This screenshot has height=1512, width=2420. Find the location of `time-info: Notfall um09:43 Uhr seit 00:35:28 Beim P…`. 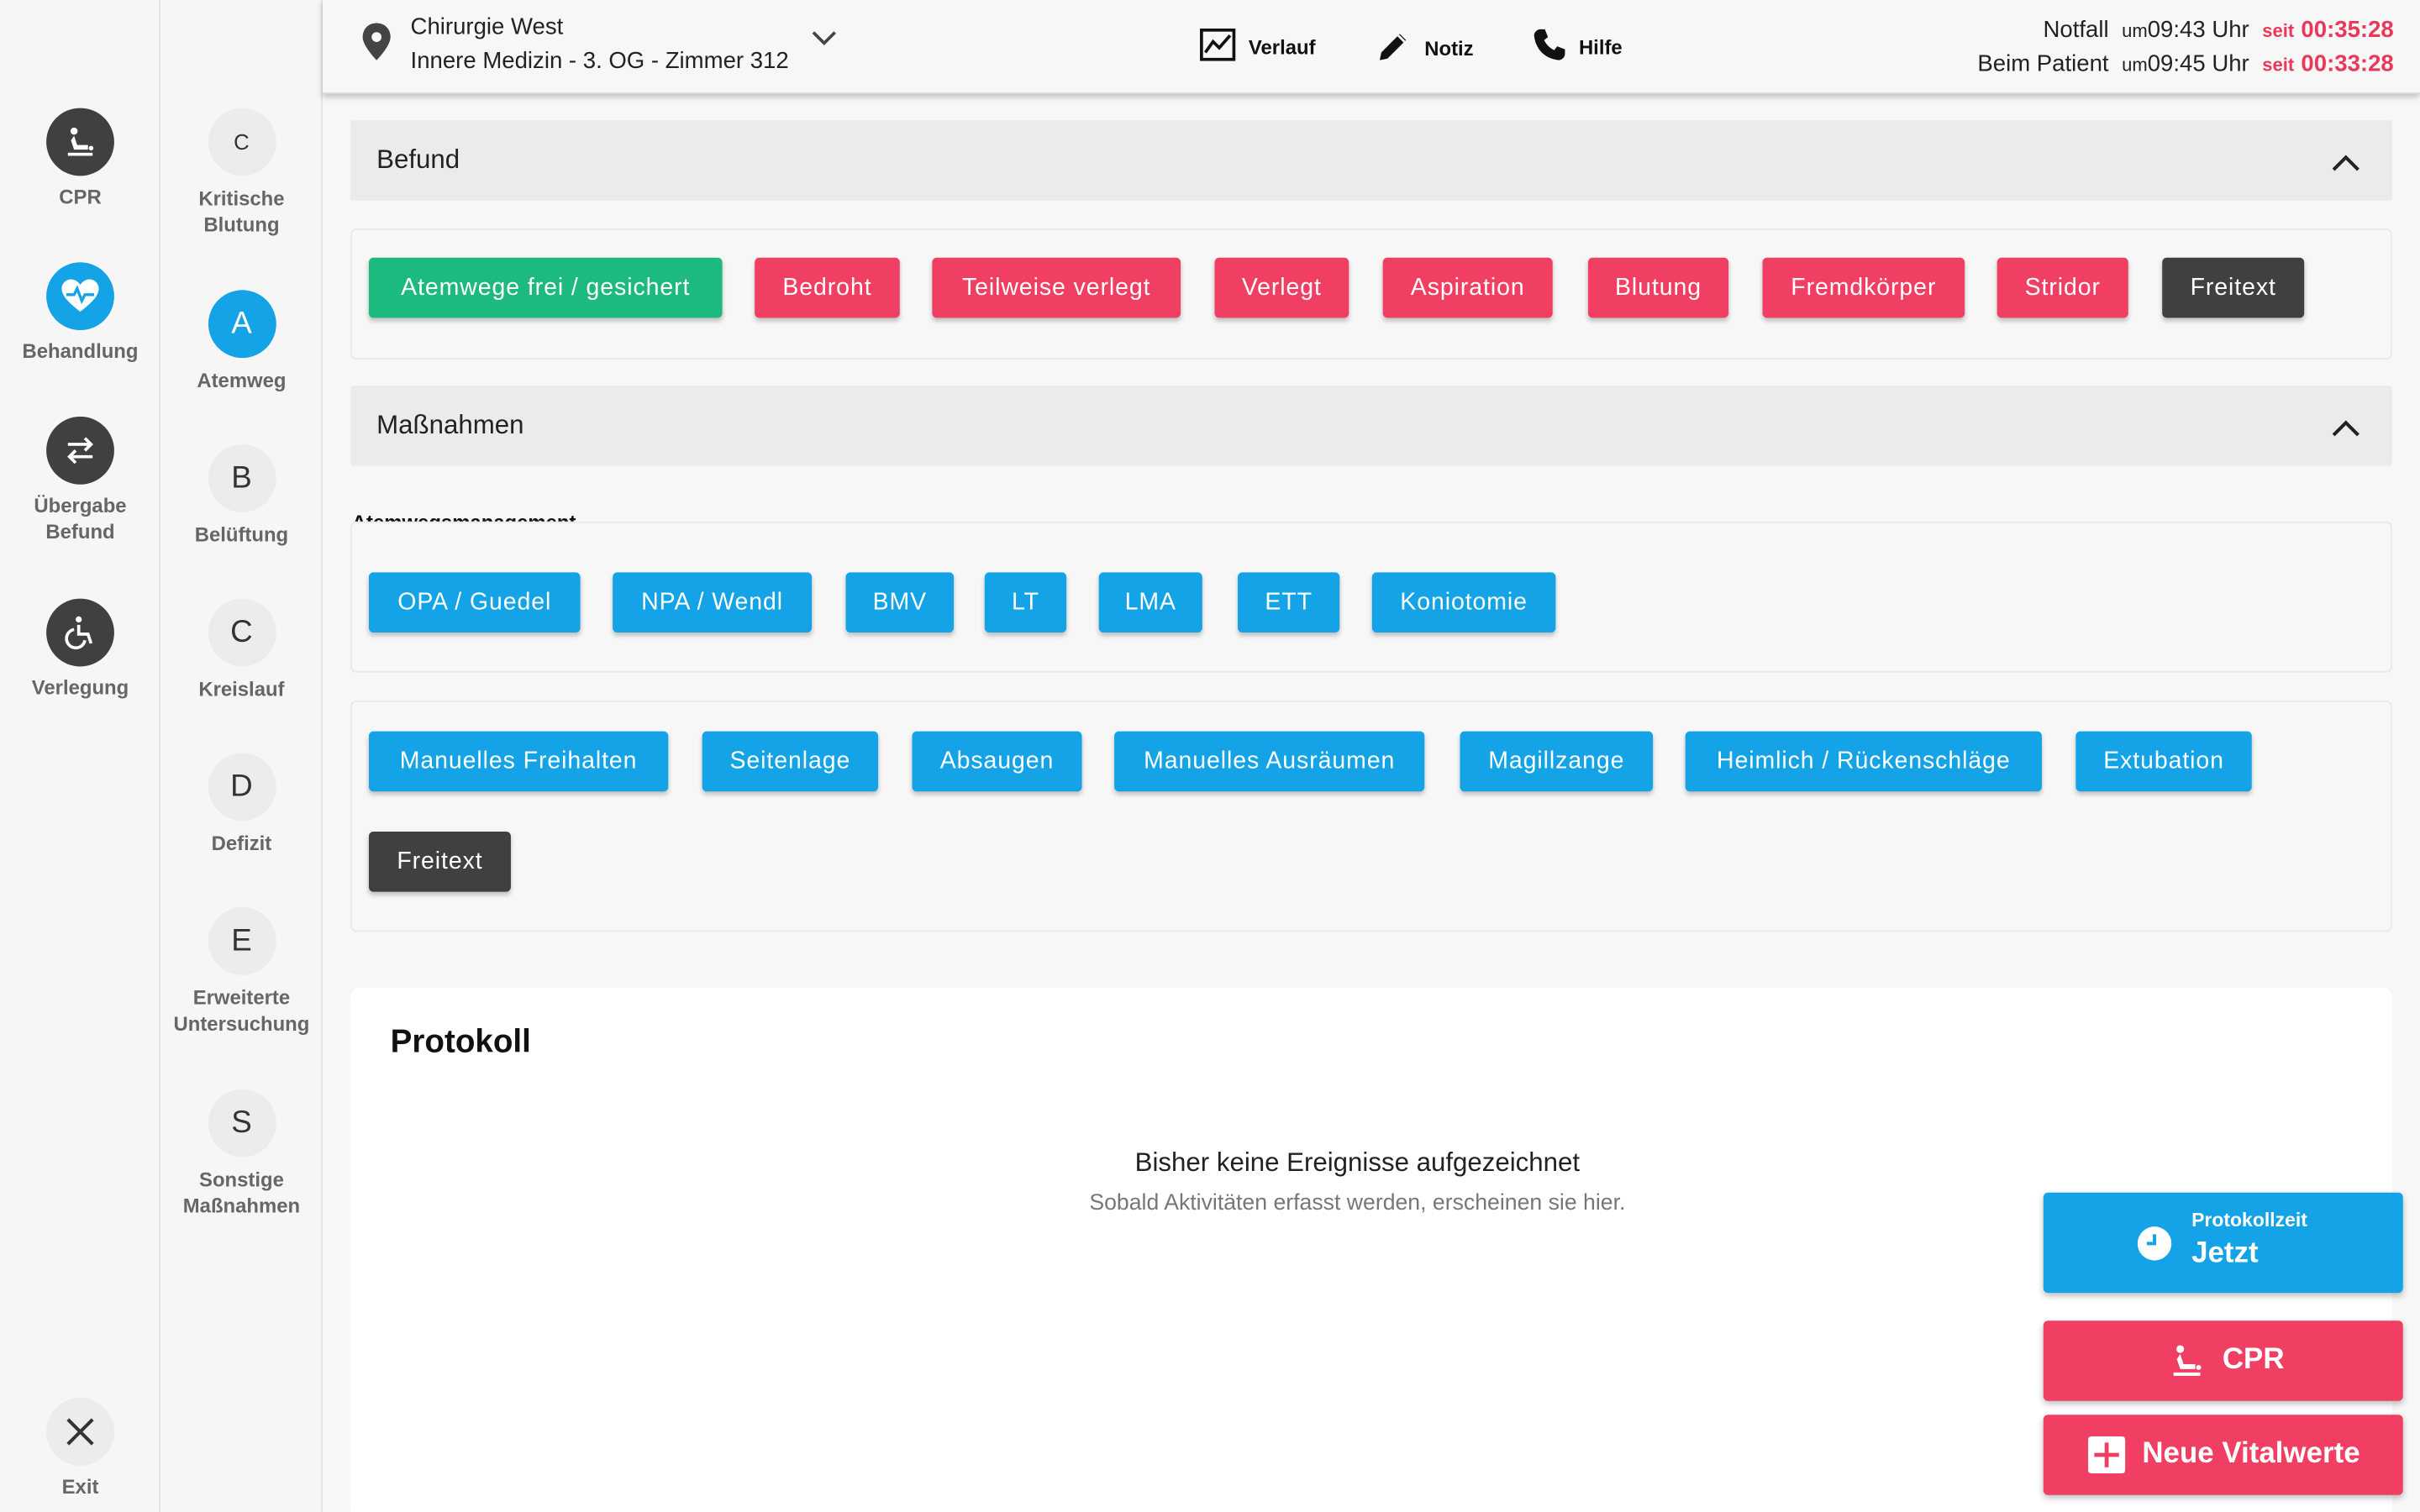

time-info: Notfall um09:43 Uhr seit 00:35:28 Beim P… is located at coordinates (2185, 48).